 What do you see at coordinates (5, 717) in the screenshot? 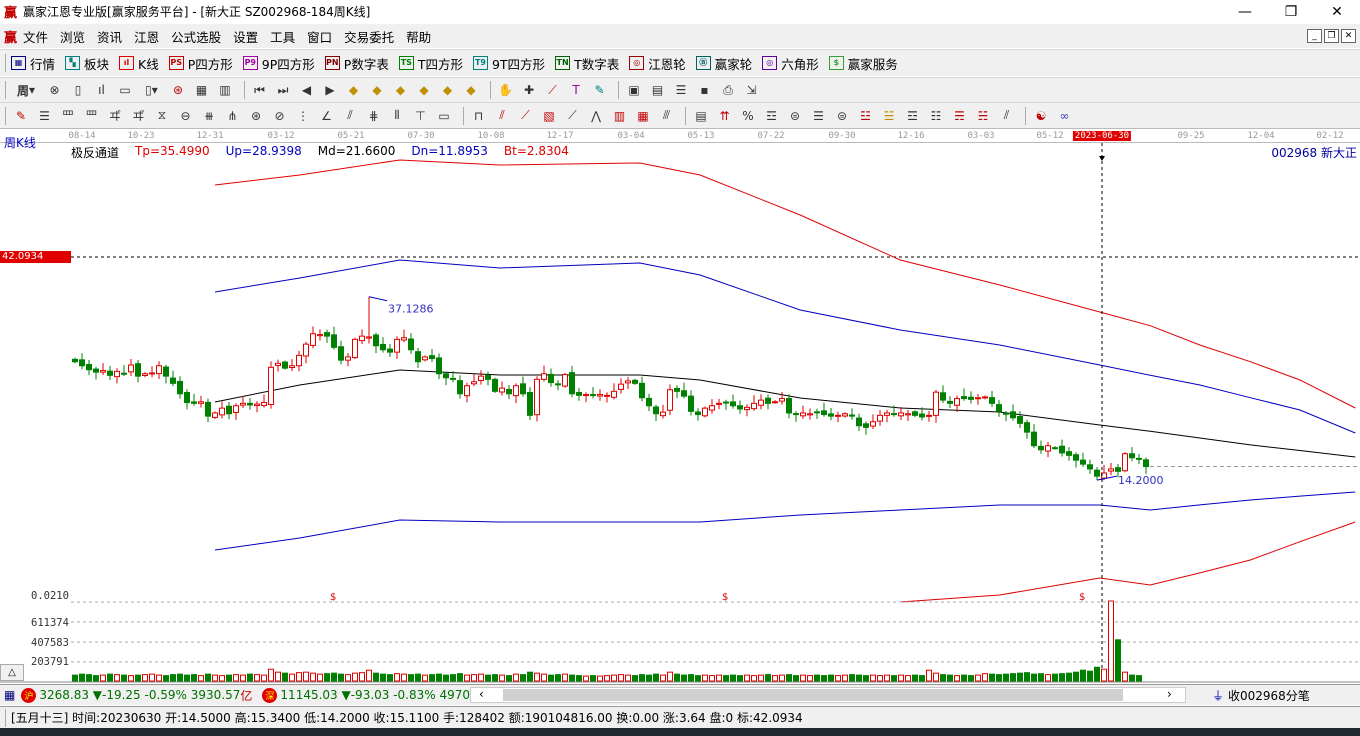
I see `separator` at bounding box center [5, 717].